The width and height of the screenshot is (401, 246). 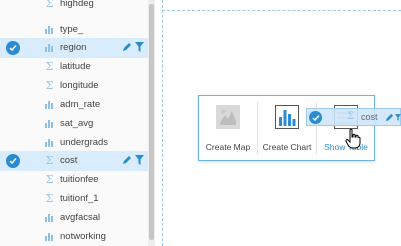 I want to click on field-label: adm_rate, so click(x=80, y=104).